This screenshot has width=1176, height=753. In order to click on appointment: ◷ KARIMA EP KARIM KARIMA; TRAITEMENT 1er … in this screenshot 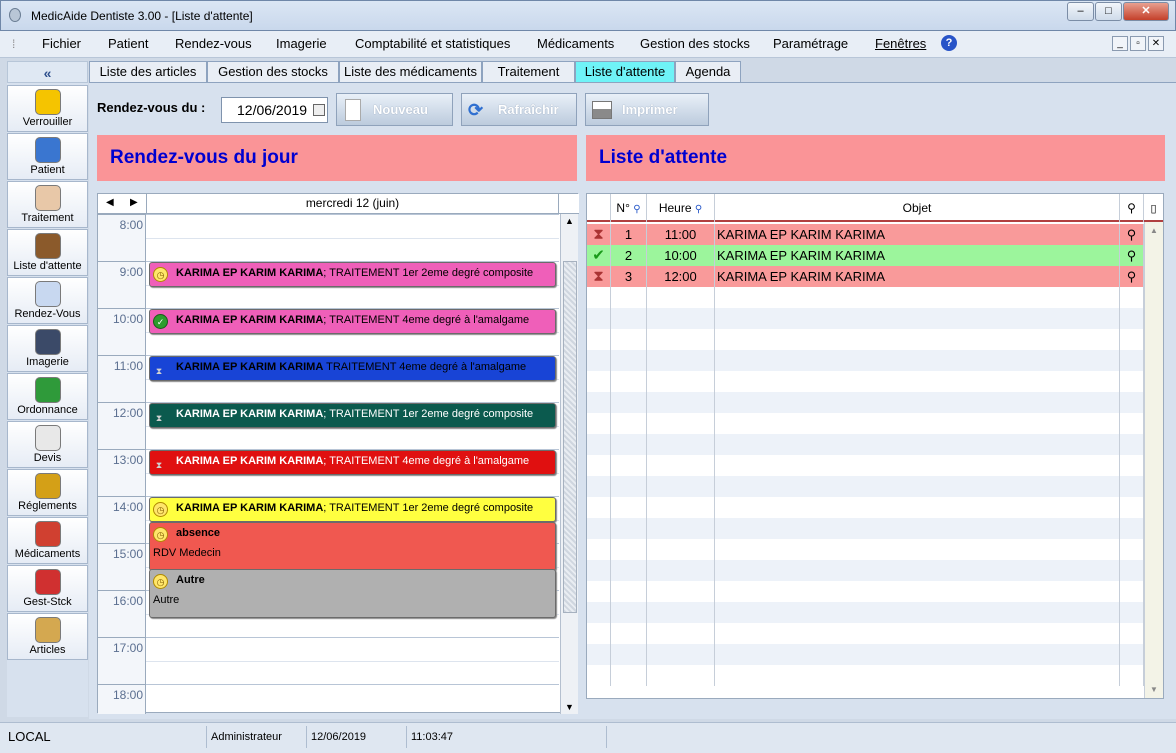, I will do `click(352, 509)`.